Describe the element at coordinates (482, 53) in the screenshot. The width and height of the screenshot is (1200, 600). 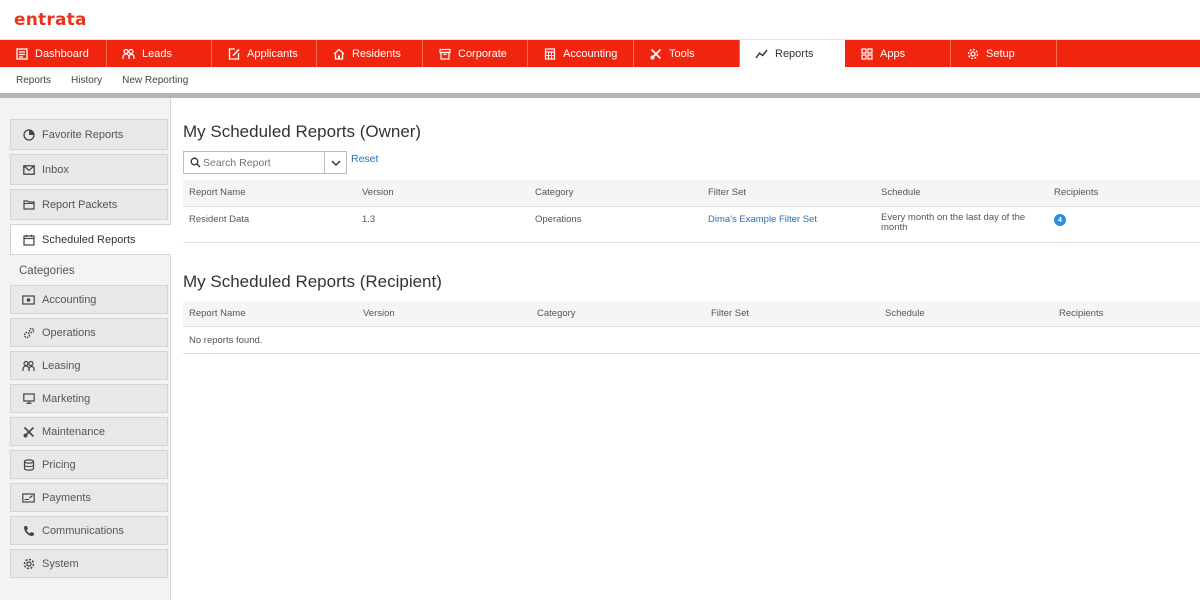
I see `nav-label: Corporate` at that location.